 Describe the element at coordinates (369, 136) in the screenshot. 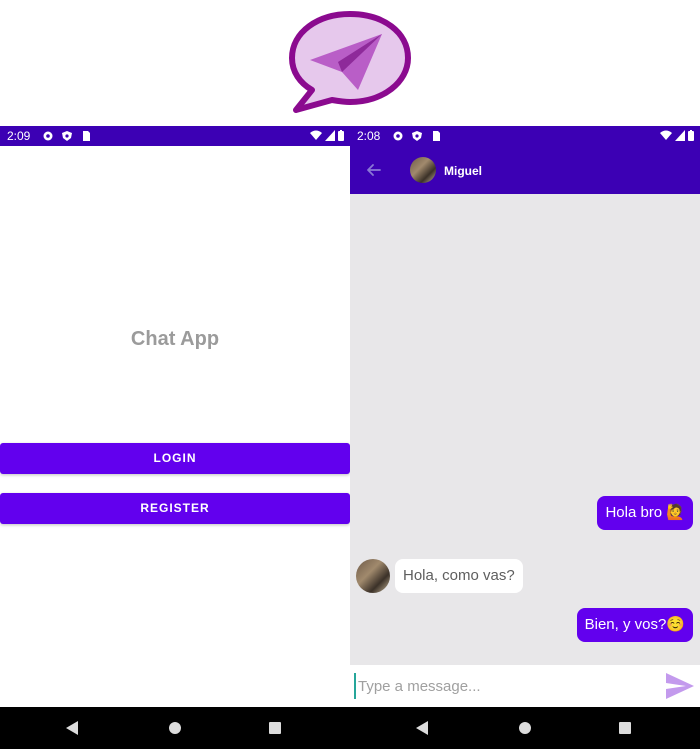

I see `status-time: 2:08` at that location.